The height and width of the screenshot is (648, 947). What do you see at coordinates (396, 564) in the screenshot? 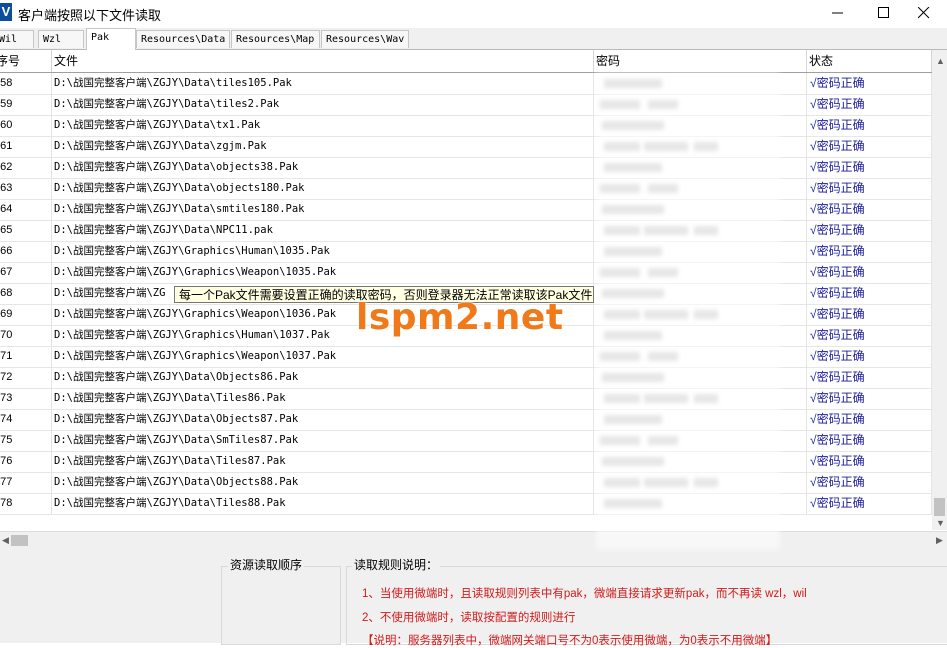
I see `rules-title: 读取规则说明：` at bounding box center [396, 564].